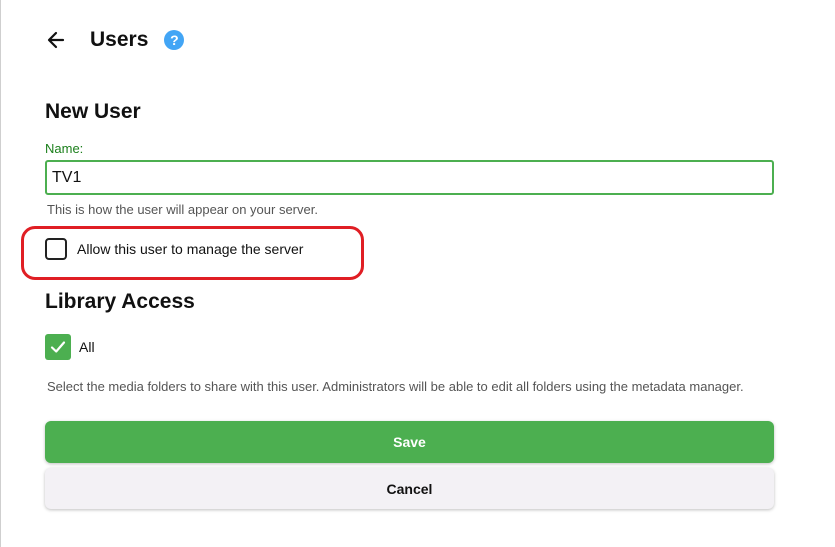 The width and height of the screenshot is (835, 547). I want to click on name-input, so click(409, 177).